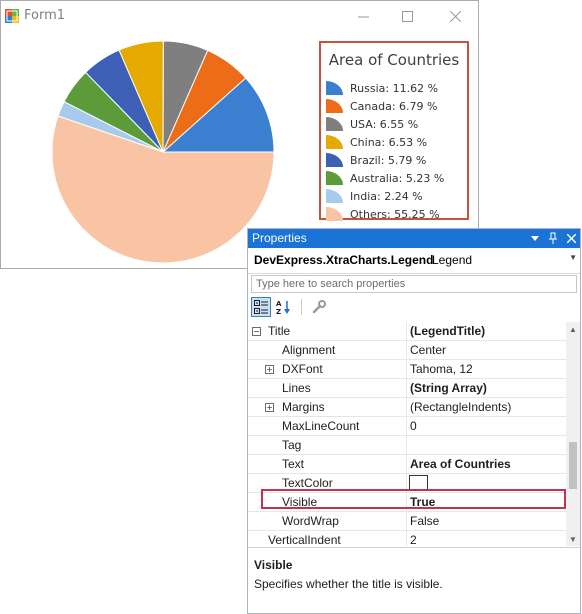 This screenshot has width=582, height=614. What do you see at coordinates (414, 238) in the screenshot?
I see `properties-header: Properties` at bounding box center [414, 238].